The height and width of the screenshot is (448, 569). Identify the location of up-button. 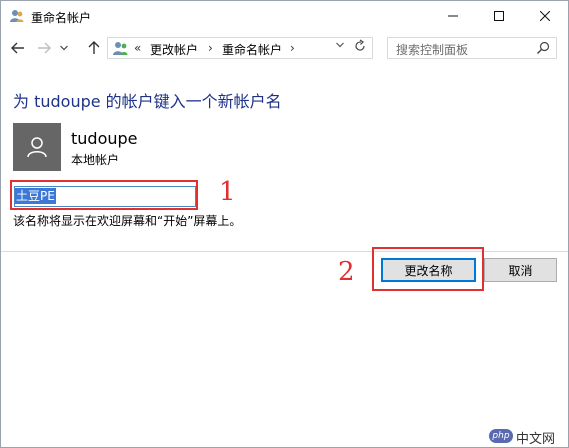
(94, 48).